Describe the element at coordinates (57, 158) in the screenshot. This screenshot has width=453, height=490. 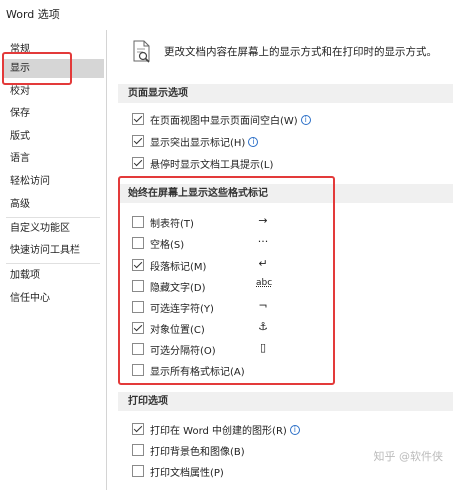
I see `sidebar-item-language: 语言` at that location.